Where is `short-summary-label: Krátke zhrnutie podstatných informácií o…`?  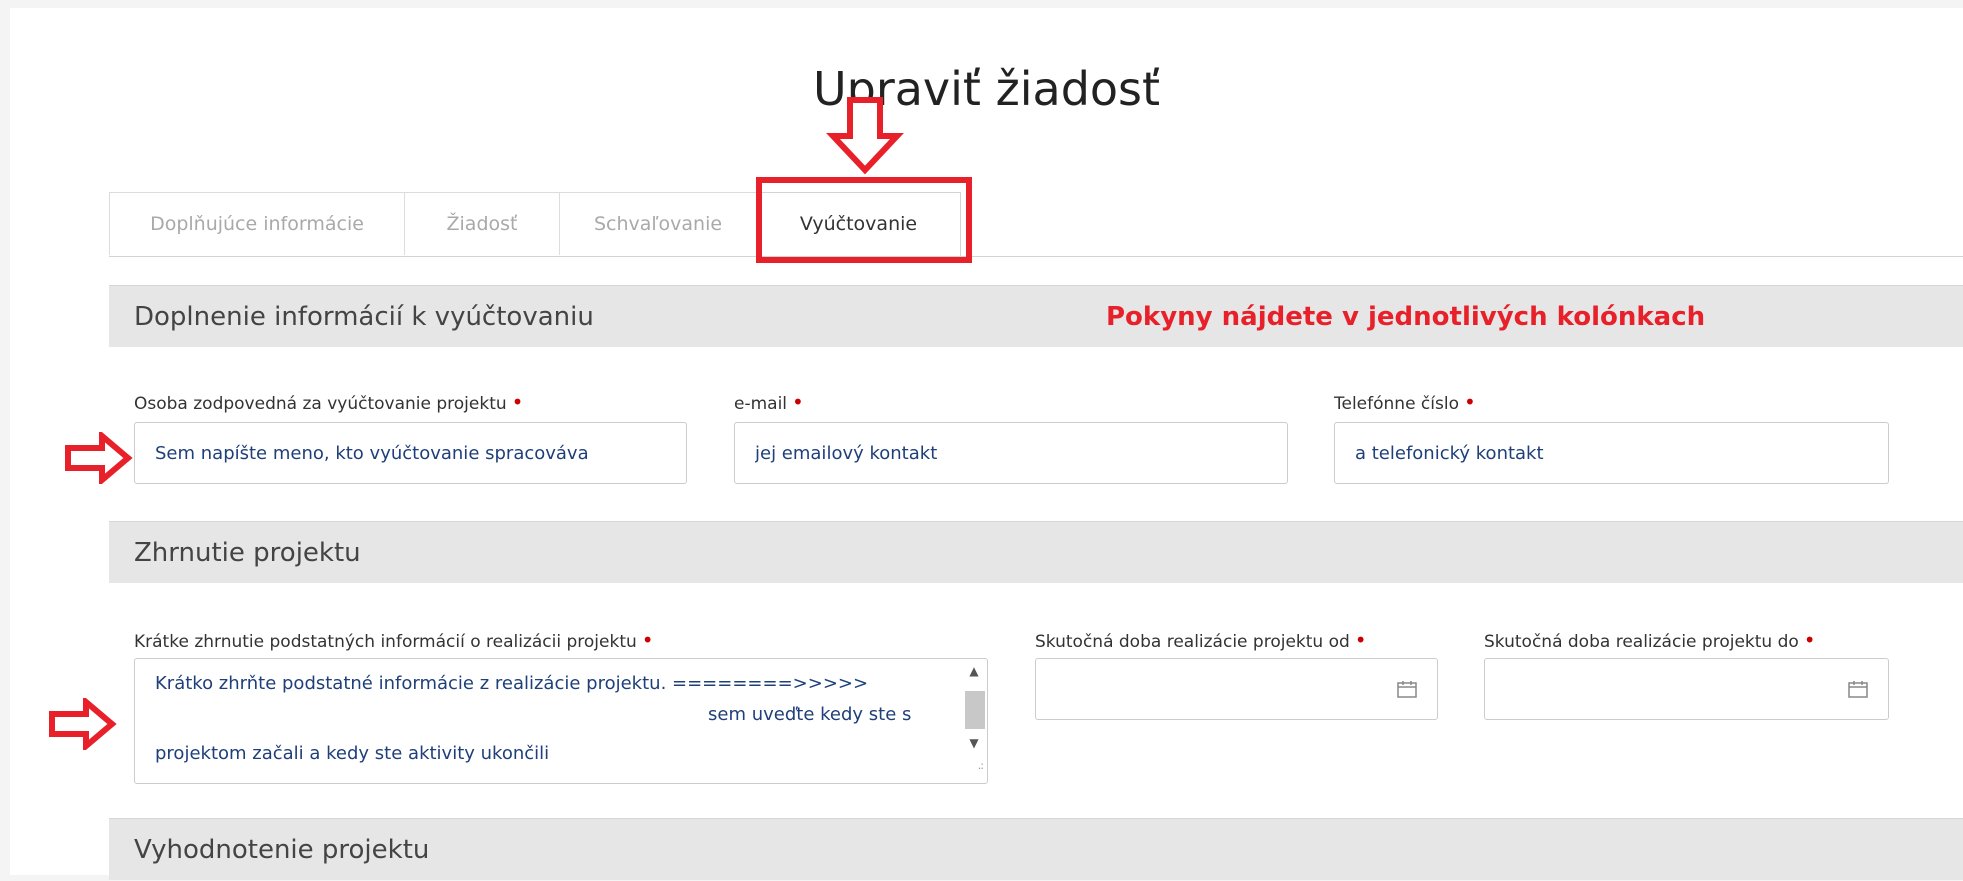 short-summary-label: Krátke zhrnutie podstatných informácií o… is located at coordinates (394, 640).